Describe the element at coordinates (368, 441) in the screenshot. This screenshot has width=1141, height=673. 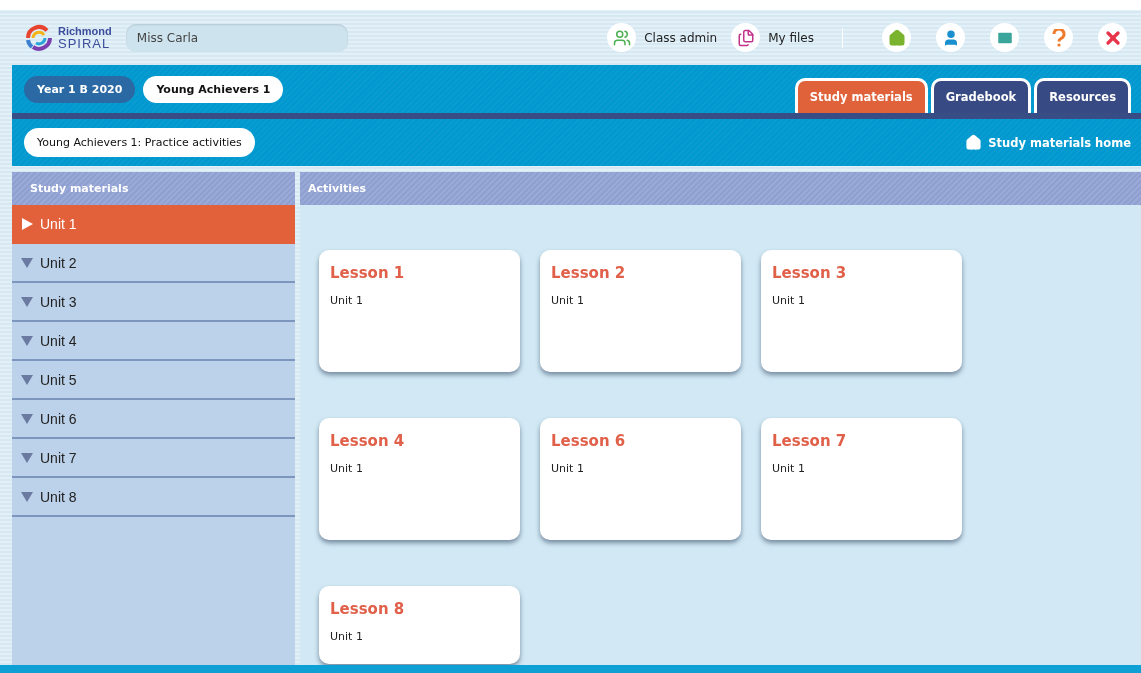
I see `lesson-title: Lesson 4` at that location.